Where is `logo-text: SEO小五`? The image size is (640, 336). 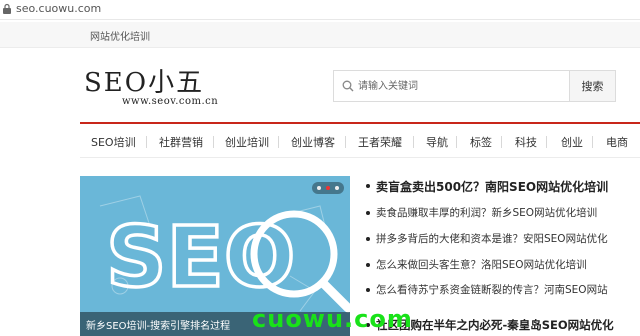
logo-text: SEO小五 is located at coordinates (144, 83).